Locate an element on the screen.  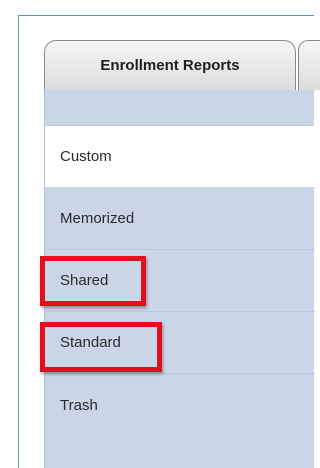
sidebar-item-shared: Shared is located at coordinates (180, 281).